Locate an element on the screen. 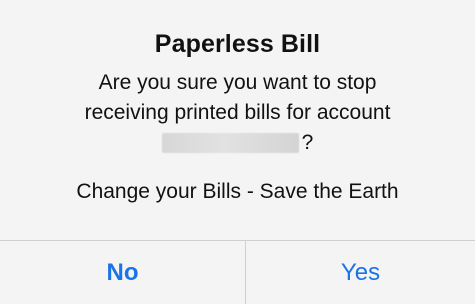 Image resolution: width=475 pixels, height=304 pixels. message-line-2: receiving printed bills for account is located at coordinates (237, 112).